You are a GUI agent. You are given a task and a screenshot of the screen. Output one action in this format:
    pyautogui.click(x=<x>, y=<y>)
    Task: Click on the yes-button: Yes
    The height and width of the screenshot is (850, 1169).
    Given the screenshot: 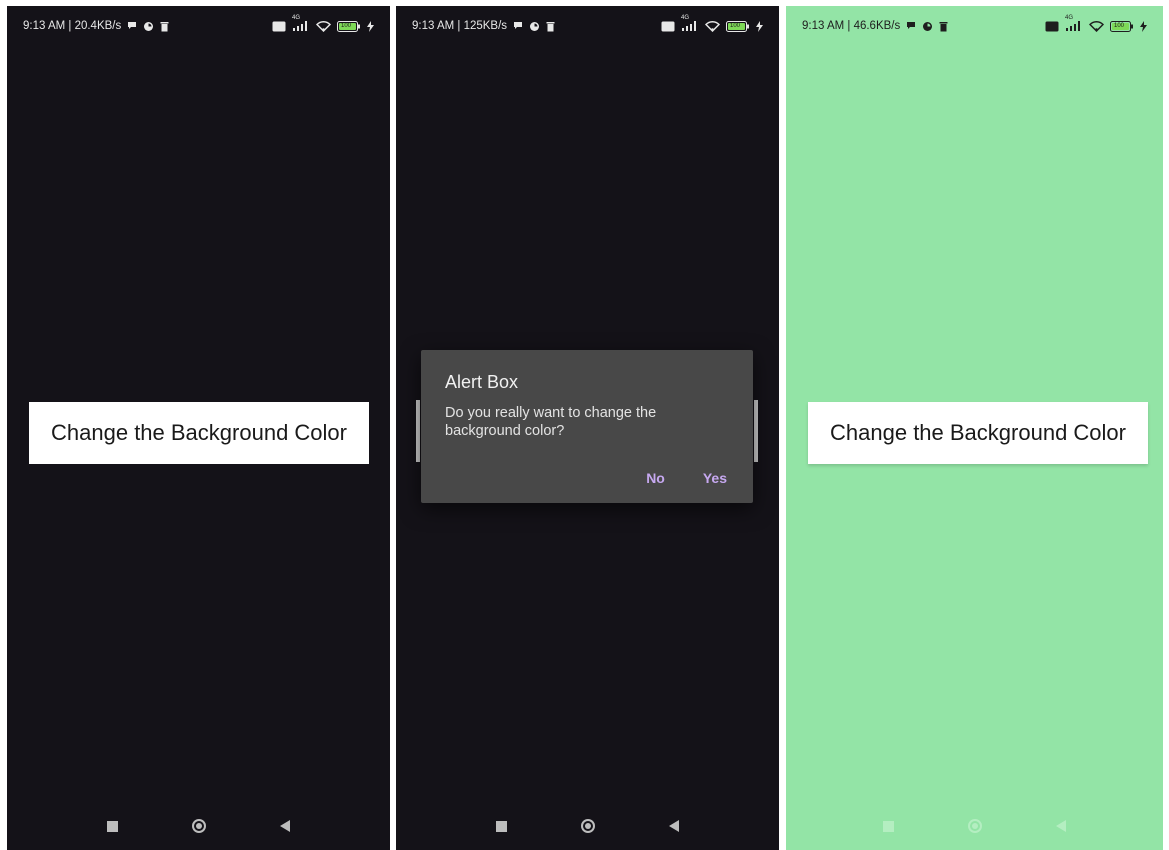 What is the action you would take?
    pyautogui.click(x=715, y=478)
    